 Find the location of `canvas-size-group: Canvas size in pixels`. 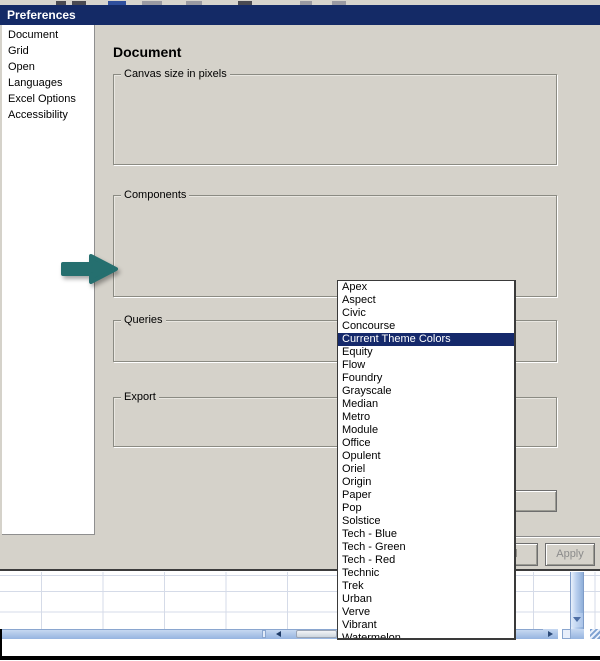

canvas-size-group: Canvas size in pixels is located at coordinates (335, 116).